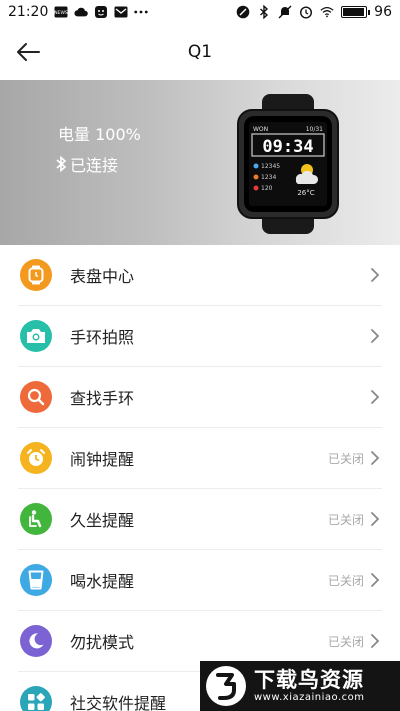  What do you see at coordinates (306, 12) in the screenshot?
I see `alarm-icon` at bounding box center [306, 12].